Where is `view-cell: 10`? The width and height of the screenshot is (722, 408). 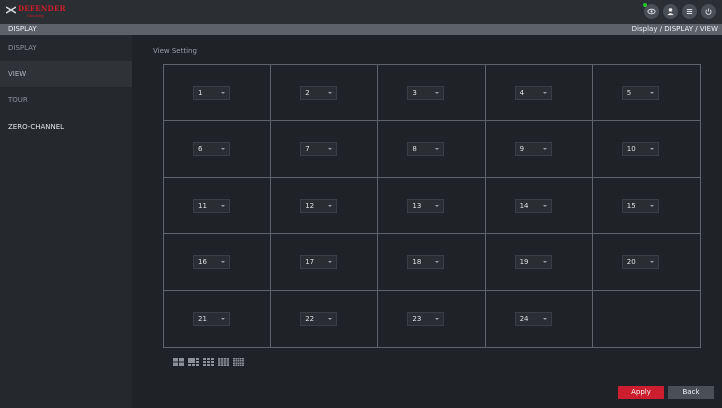
view-cell: 10 is located at coordinates (646, 149).